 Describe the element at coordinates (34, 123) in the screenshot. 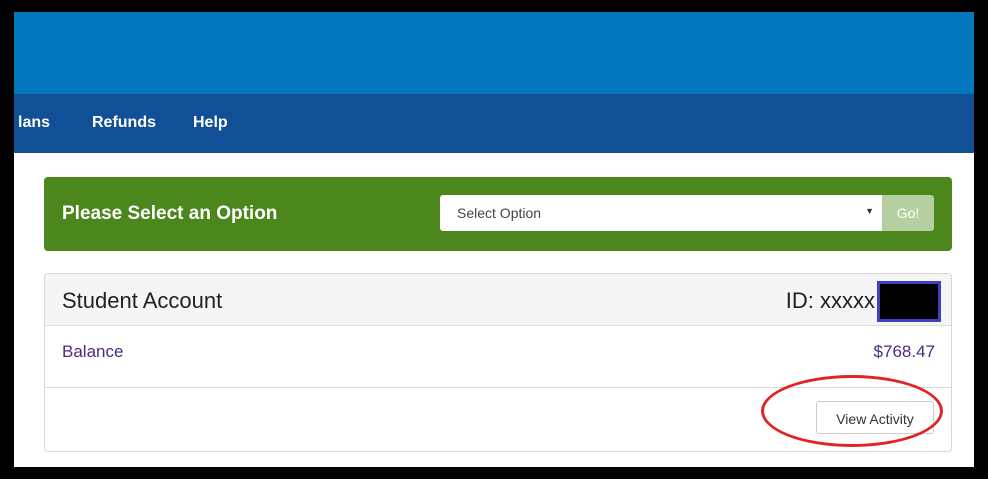

I see `nav-item-plans: lans` at that location.